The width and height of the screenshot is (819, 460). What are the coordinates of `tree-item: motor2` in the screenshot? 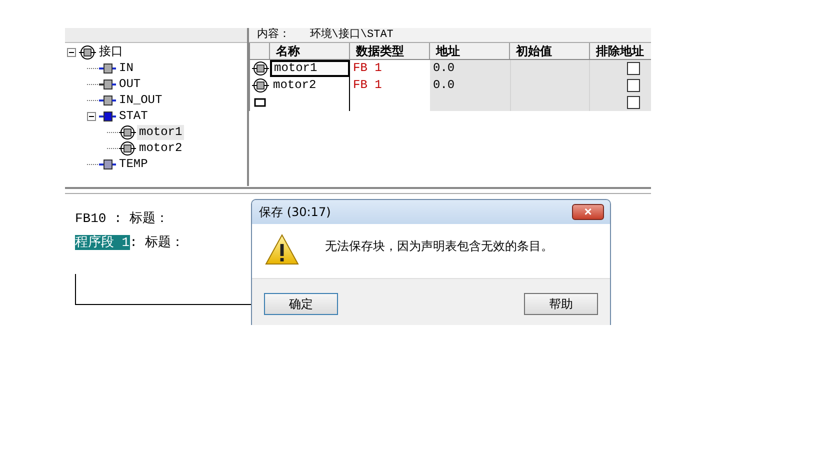 It's located at (160, 148).